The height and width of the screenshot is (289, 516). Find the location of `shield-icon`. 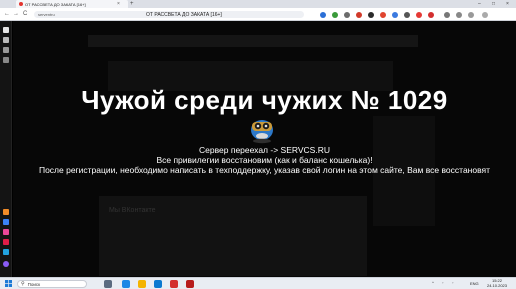

shield-icon is located at coordinates (335, 15).